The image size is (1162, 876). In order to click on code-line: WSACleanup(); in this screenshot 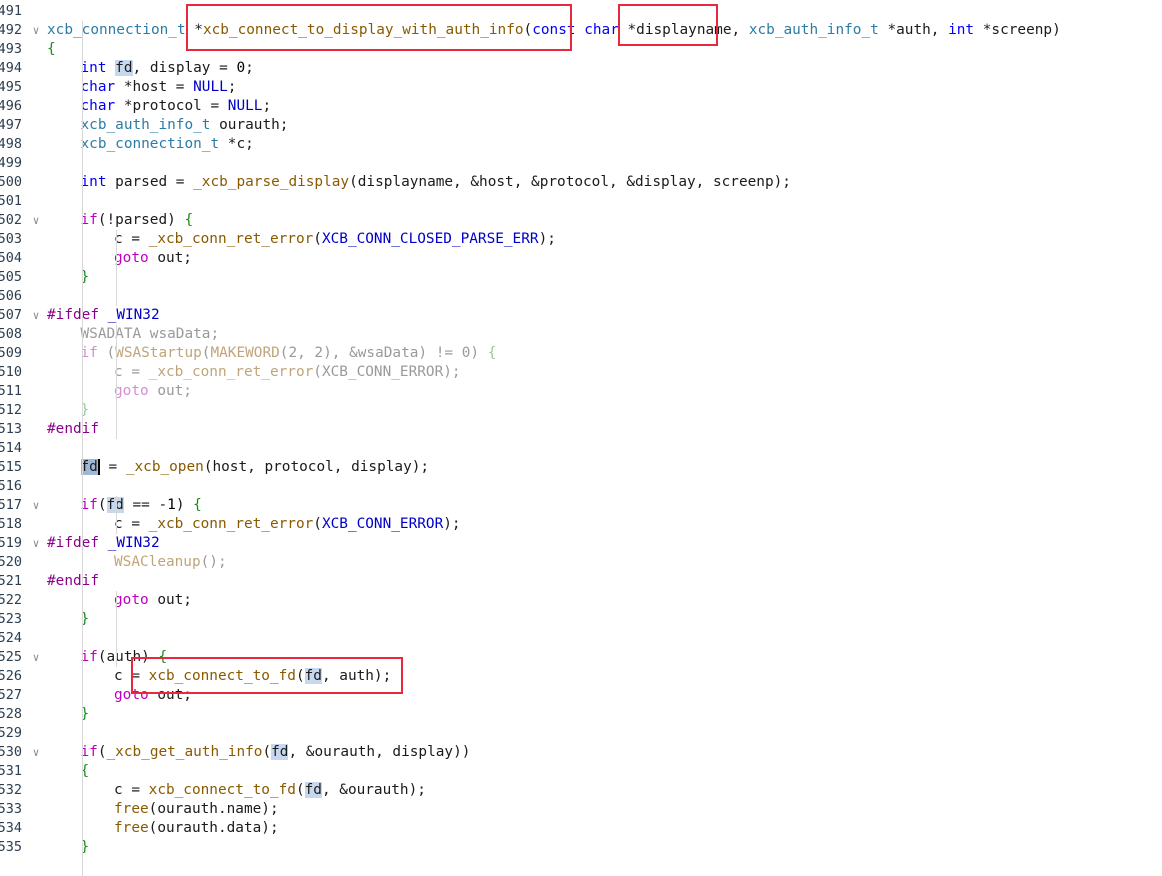, I will do `click(170, 562)`.